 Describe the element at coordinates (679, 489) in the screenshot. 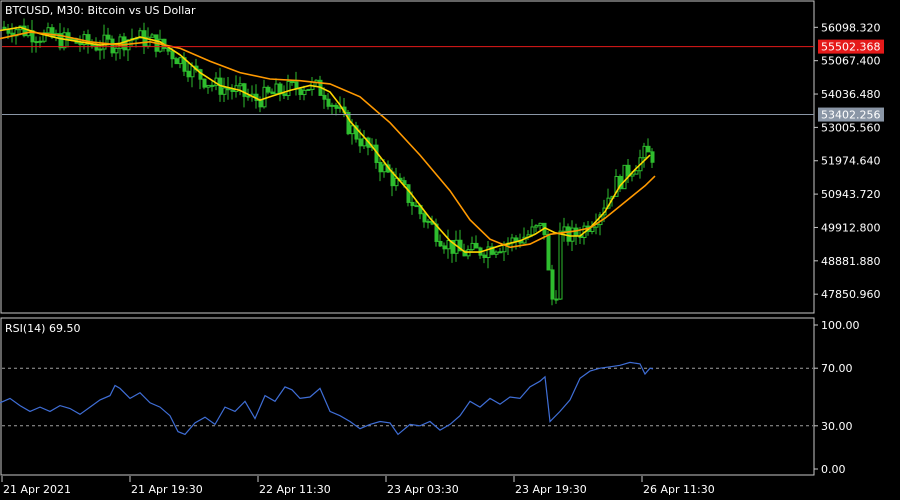

I see `time-tick-label: 26 Apr 11:30` at that location.